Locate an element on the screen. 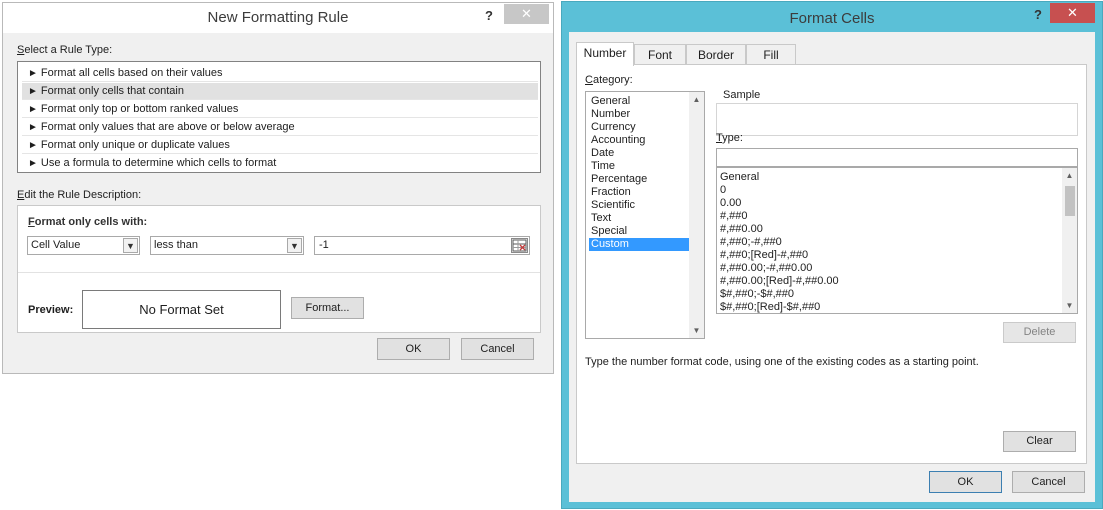 The width and height of the screenshot is (1103, 510). list-item: Fraction is located at coordinates (639, 192).